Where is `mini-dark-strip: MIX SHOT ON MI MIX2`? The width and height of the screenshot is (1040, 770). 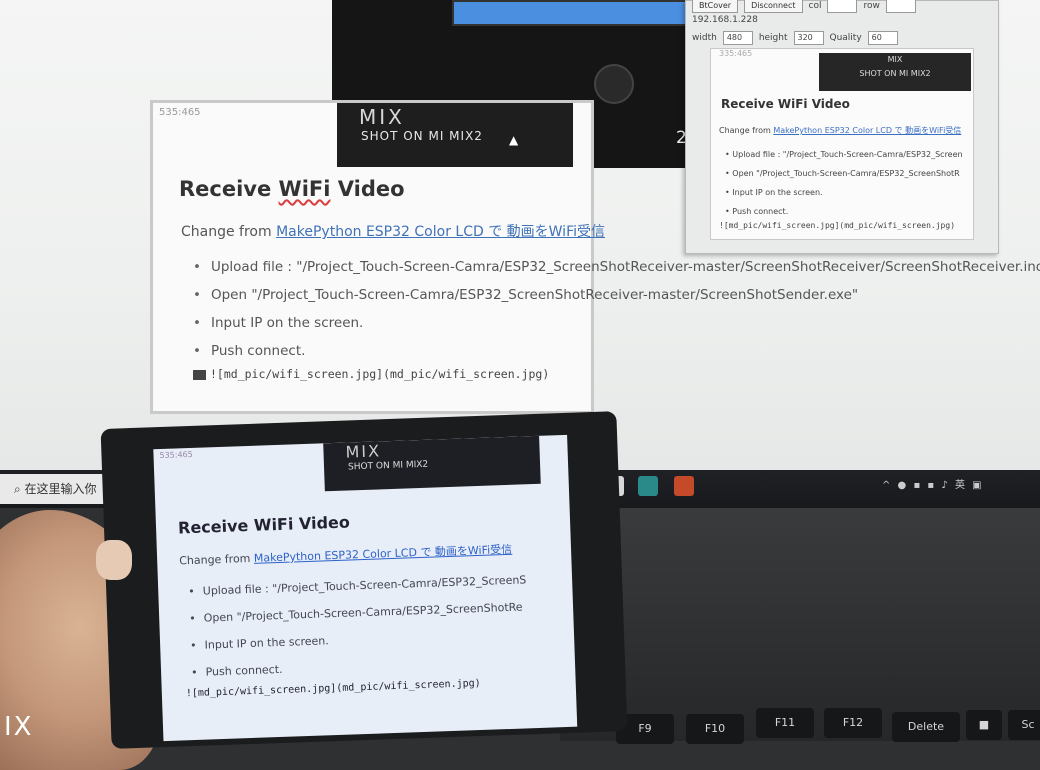 mini-dark-strip: MIX SHOT ON MI MIX2 is located at coordinates (895, 72).